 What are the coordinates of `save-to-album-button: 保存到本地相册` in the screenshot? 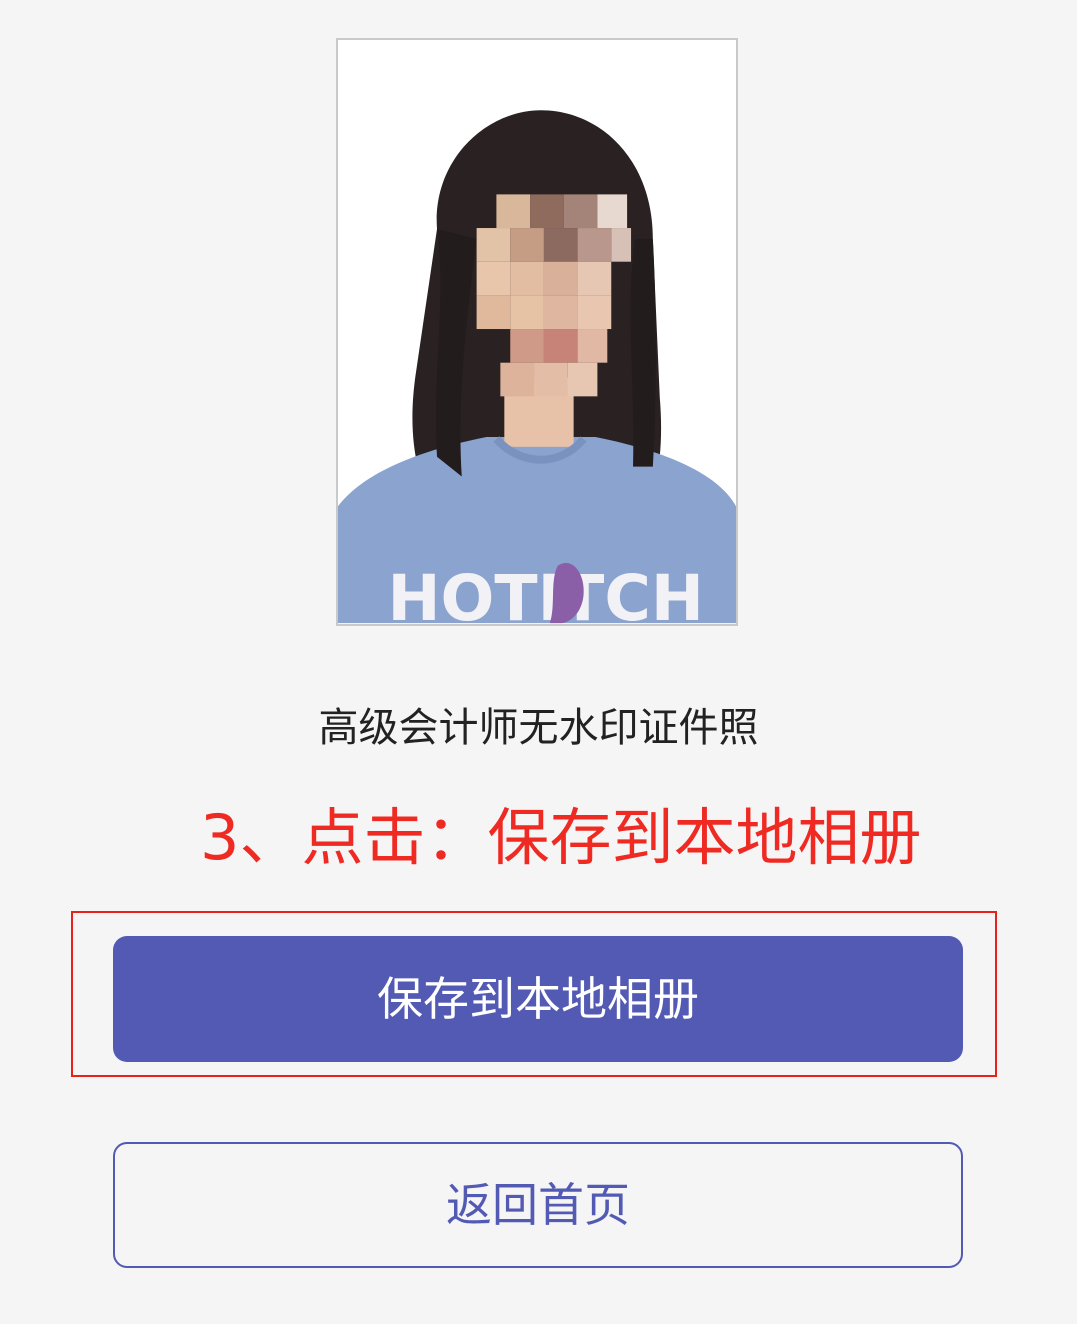 It's located at (538, 999).